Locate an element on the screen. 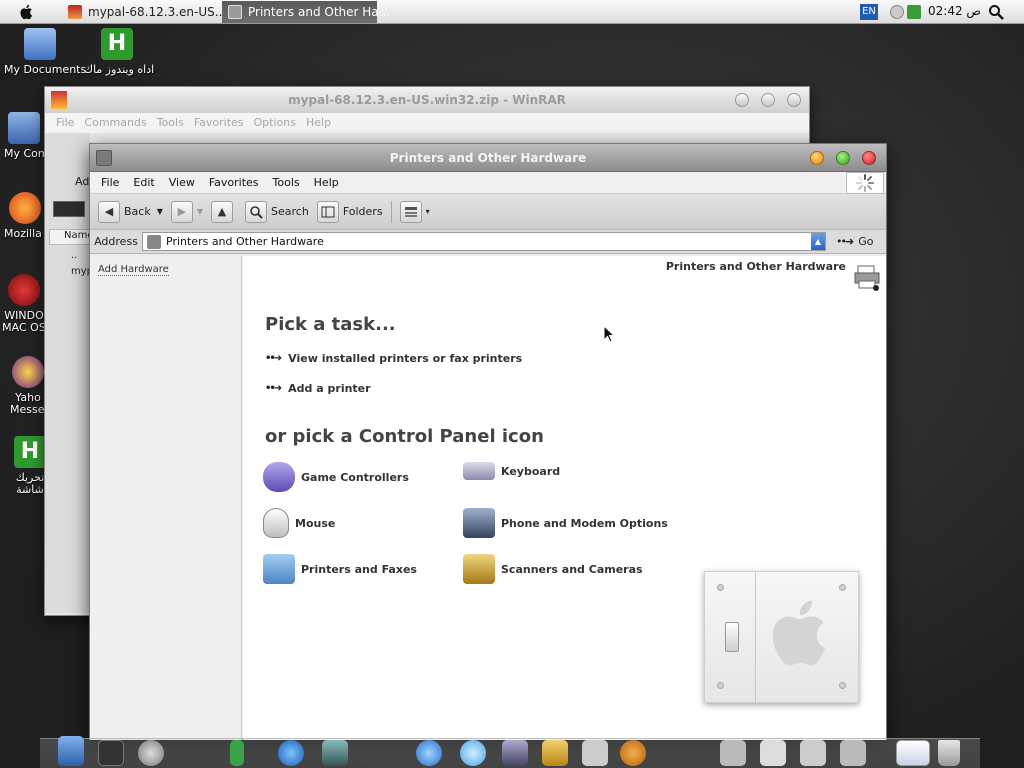  desktop-icon-my-computer: My Com is located at coordinates (26, 136).